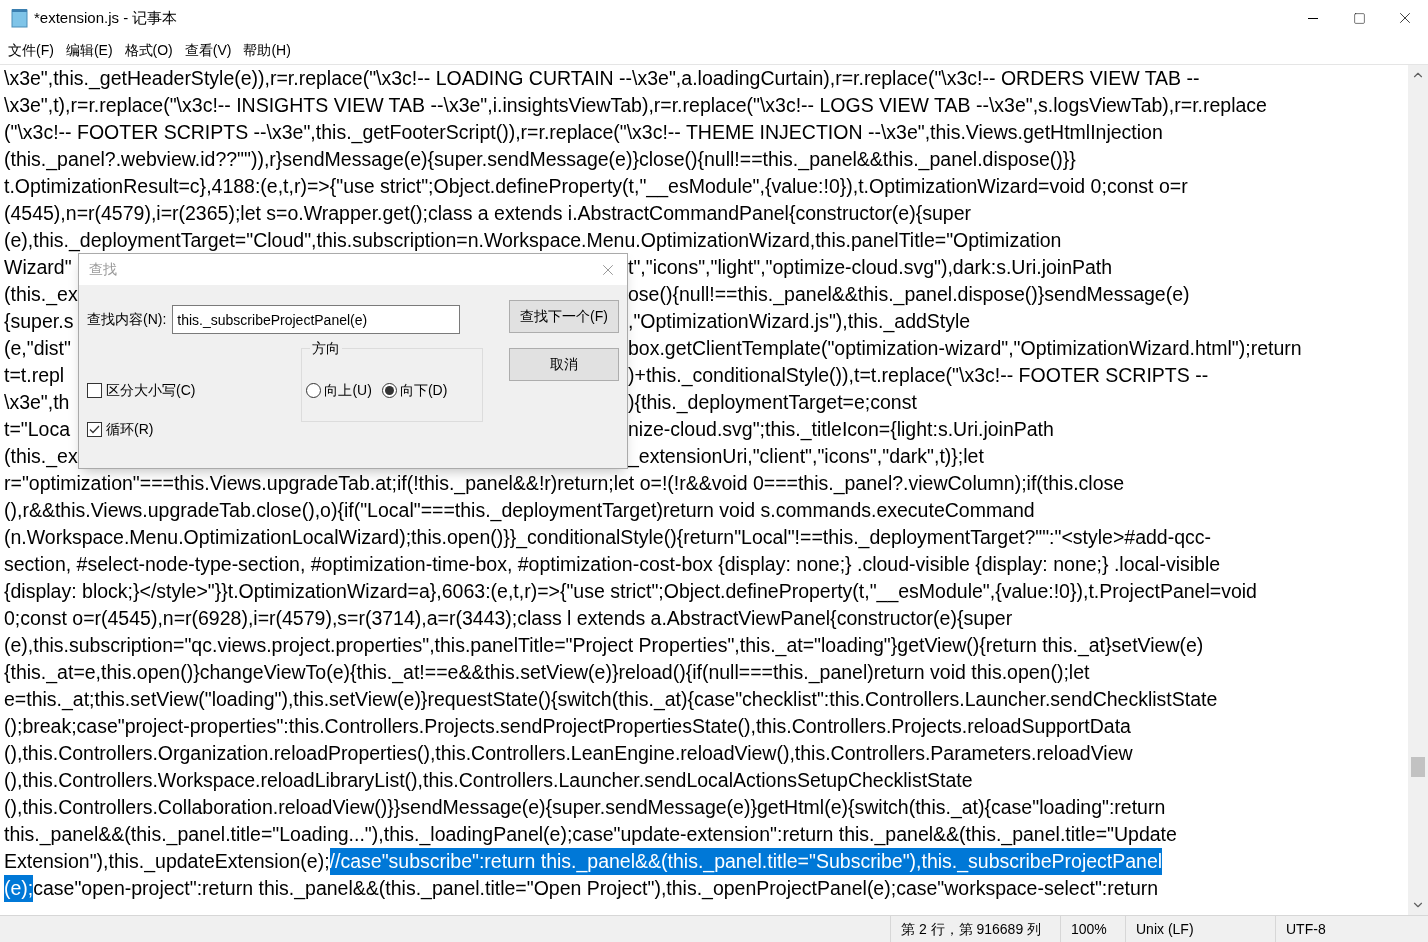 The image size is (1428, 942). Describe the element at coordinates (870, 267) in the screenshot. I see `code-line: t","icons","light","optimize-cloud.svg"),dark:s.Uri.joinPath` at that location.